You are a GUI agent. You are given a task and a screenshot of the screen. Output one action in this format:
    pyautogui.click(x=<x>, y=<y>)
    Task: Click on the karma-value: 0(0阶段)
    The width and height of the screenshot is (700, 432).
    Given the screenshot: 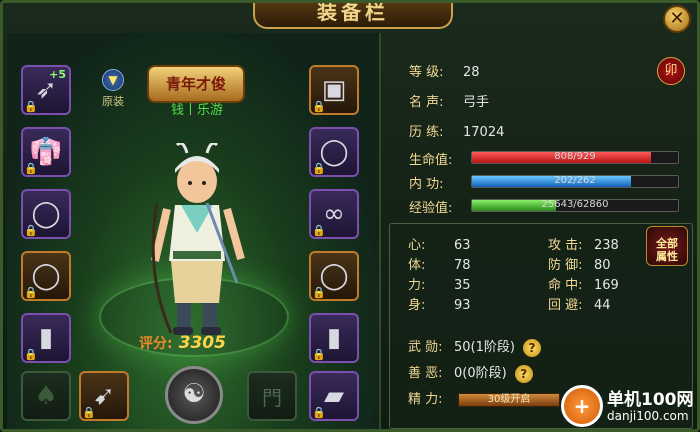 What is the action you would take?
    pyautogui.click(x=480, y=373)
    